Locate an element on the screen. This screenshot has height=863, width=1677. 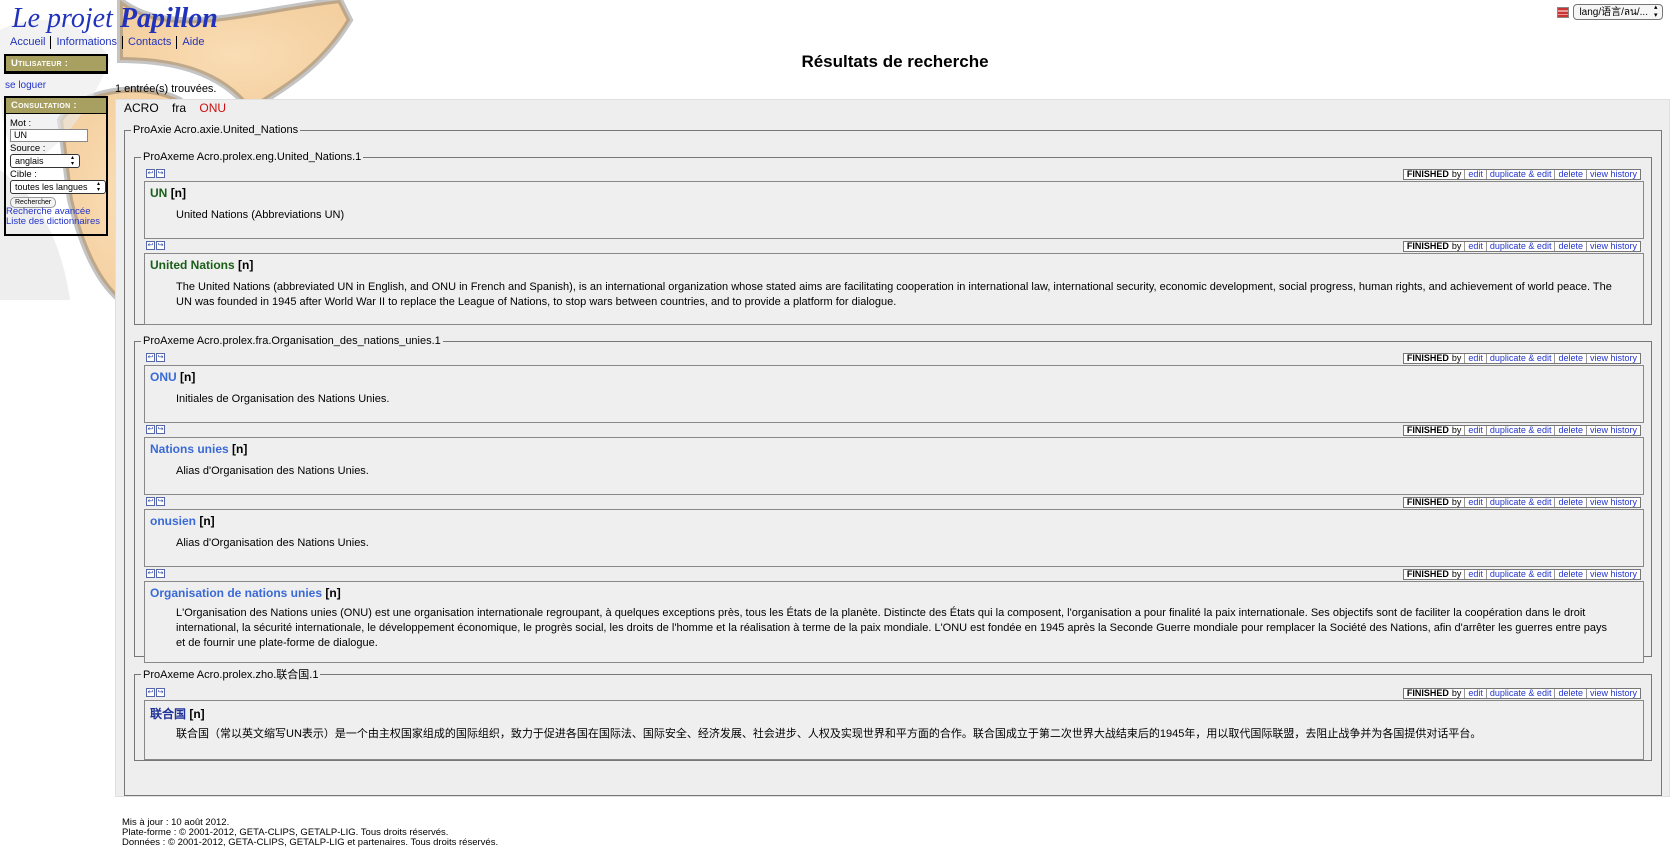
entry-header-row: ACRO fra ONU is located at coordinates (180, 108).